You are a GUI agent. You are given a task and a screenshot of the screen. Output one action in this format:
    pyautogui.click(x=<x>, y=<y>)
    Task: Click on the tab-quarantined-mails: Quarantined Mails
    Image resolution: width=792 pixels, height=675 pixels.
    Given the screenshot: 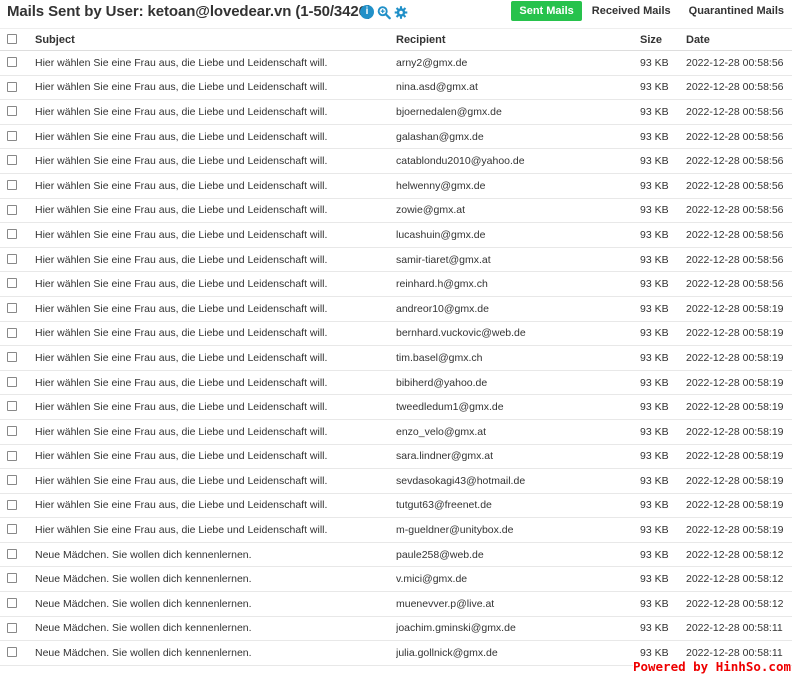 What is the action you would take?
    pyautogui.click(x=736, y=11)
    